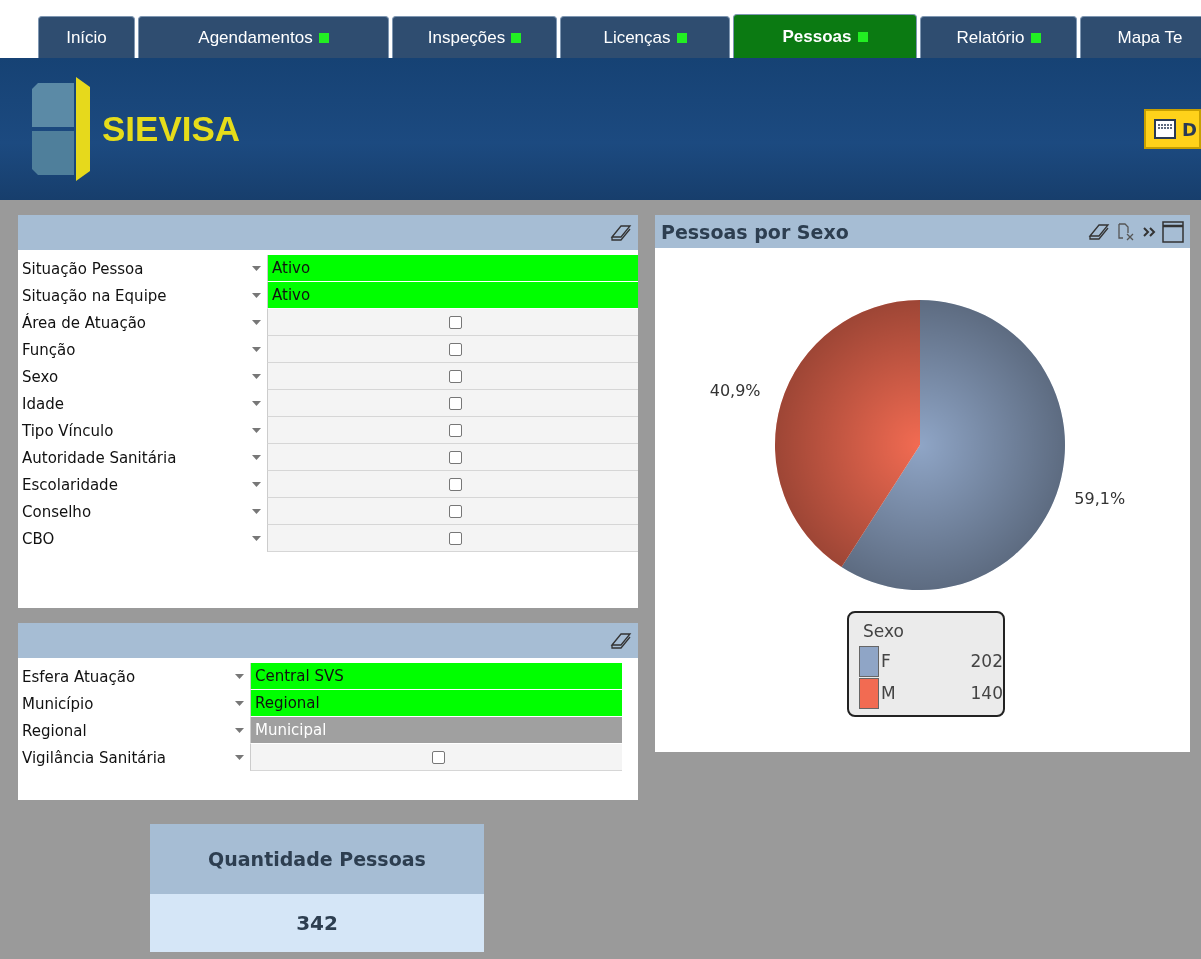 The image size is (1201, 959). What do you see at coordinates (735, 391) in the screenshot?
I see `percentage-label: 40,9%` at bounding box center [735, 391].